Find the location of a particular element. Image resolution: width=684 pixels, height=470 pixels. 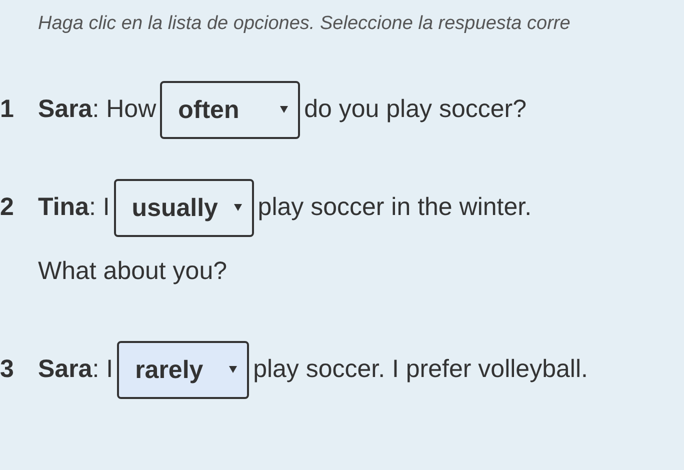

sentence-start: Tina: I is located at coordinates (74, 206).